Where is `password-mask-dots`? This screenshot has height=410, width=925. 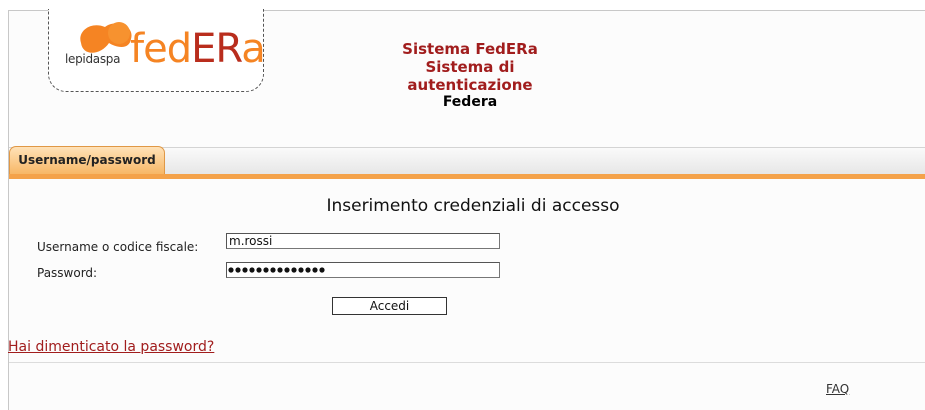
password-mask-dots is located at coordinates (276, 270).